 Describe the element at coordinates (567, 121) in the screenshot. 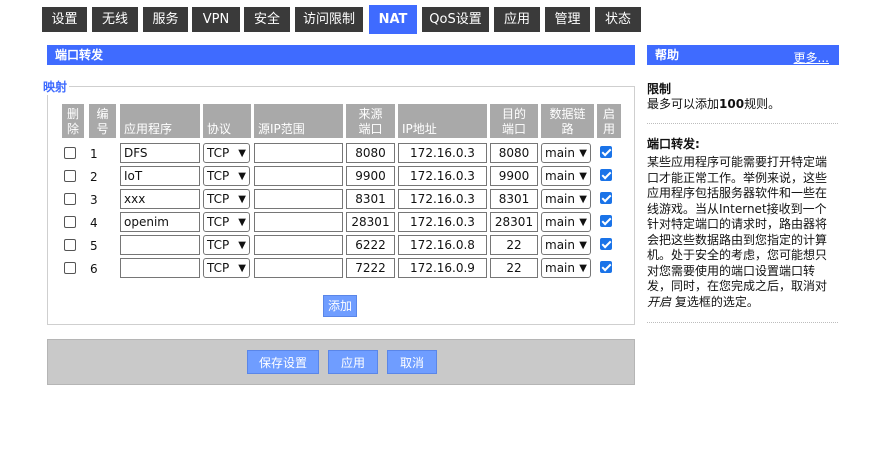

I see `col-header-chain: 数据链 路` at that location.